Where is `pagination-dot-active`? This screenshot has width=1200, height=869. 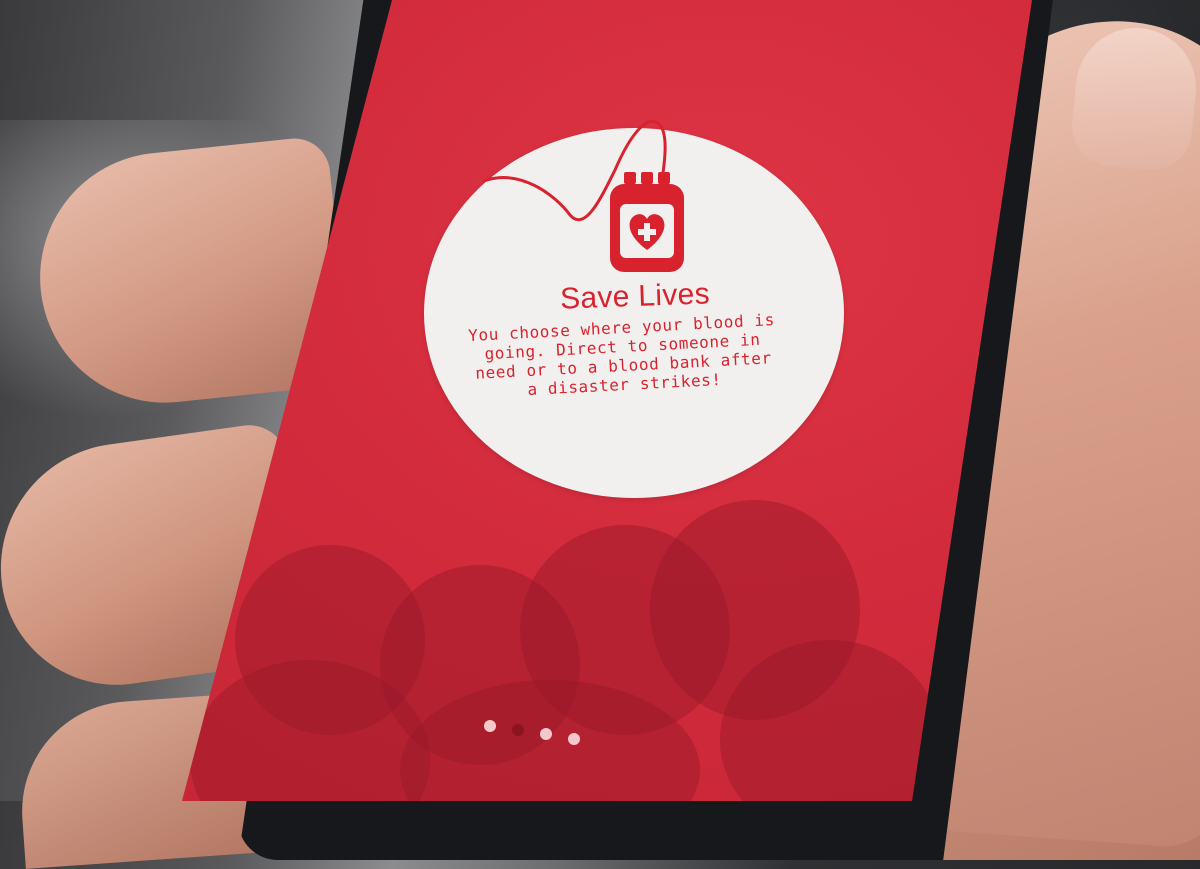
pagination-dot-active is located at coordinates (518, 730).